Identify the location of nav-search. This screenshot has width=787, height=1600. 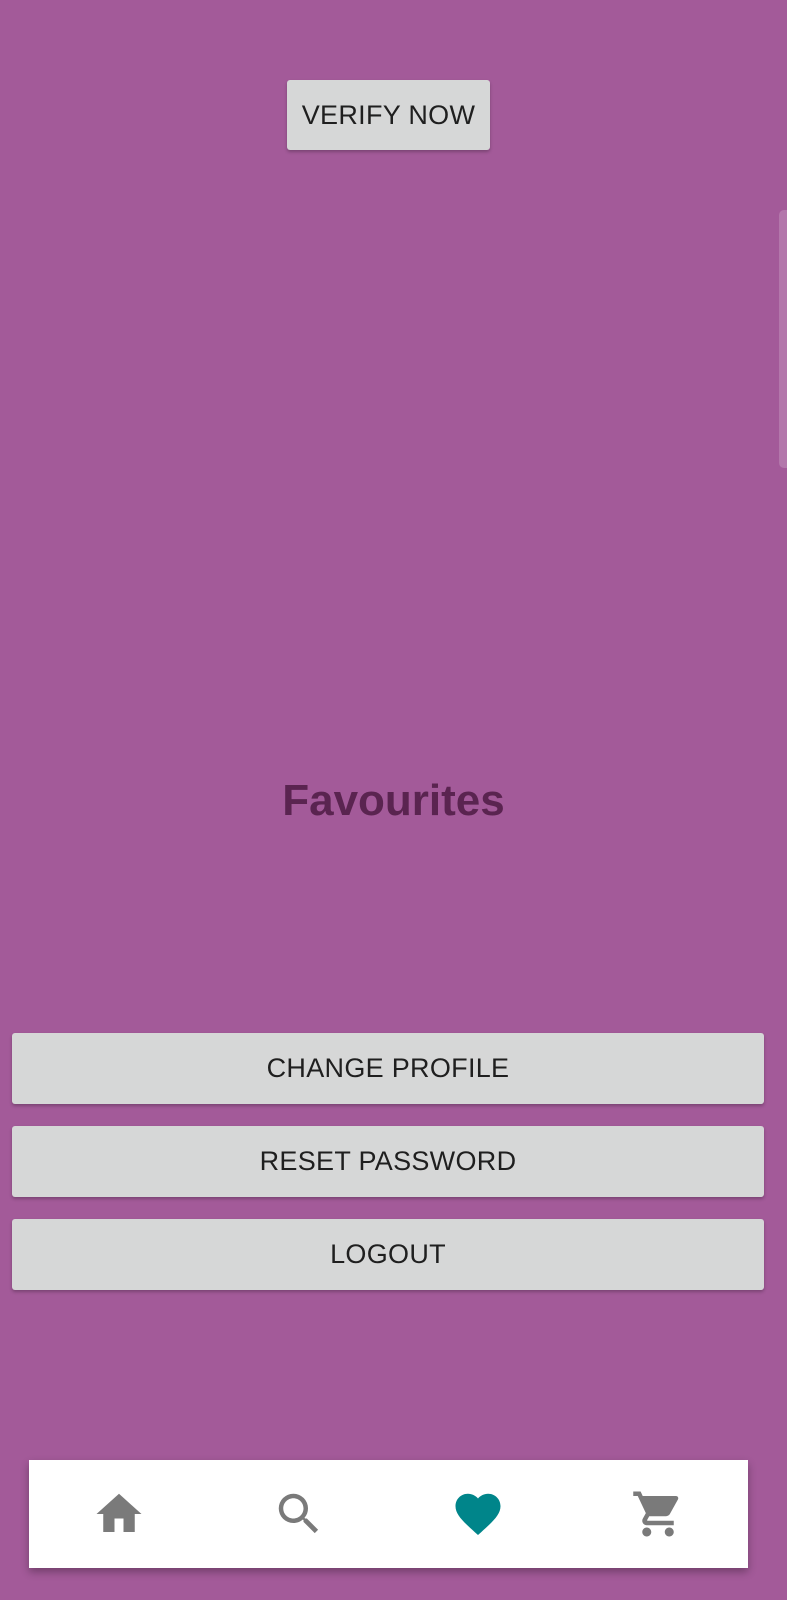
(299, 1514).